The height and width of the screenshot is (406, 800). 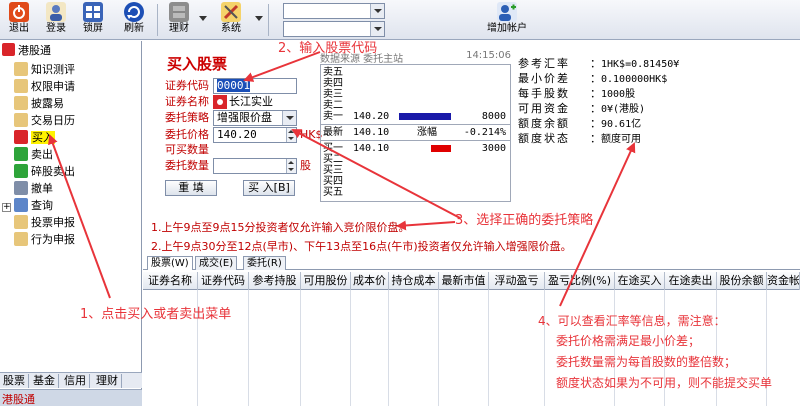 What do you see at coordinates (621, 139) in the screenshot?
I see `info-value: 额度可用` at bounding box center [621, 139].